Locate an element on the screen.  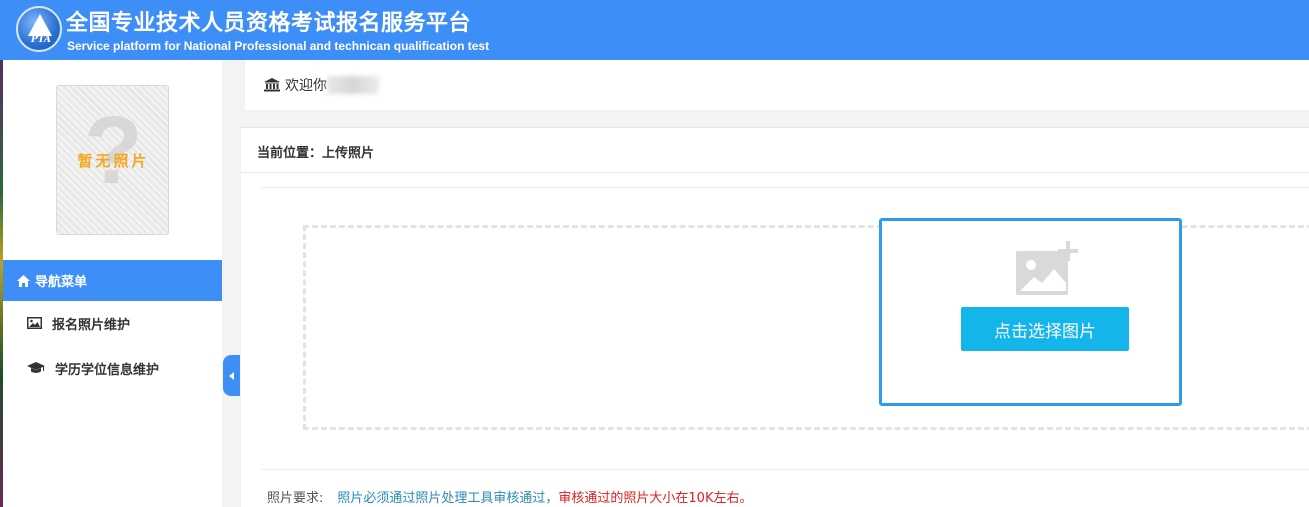
sidebar-item-education-info: 学历学位信息维护 is located at coordinates (112, 368).